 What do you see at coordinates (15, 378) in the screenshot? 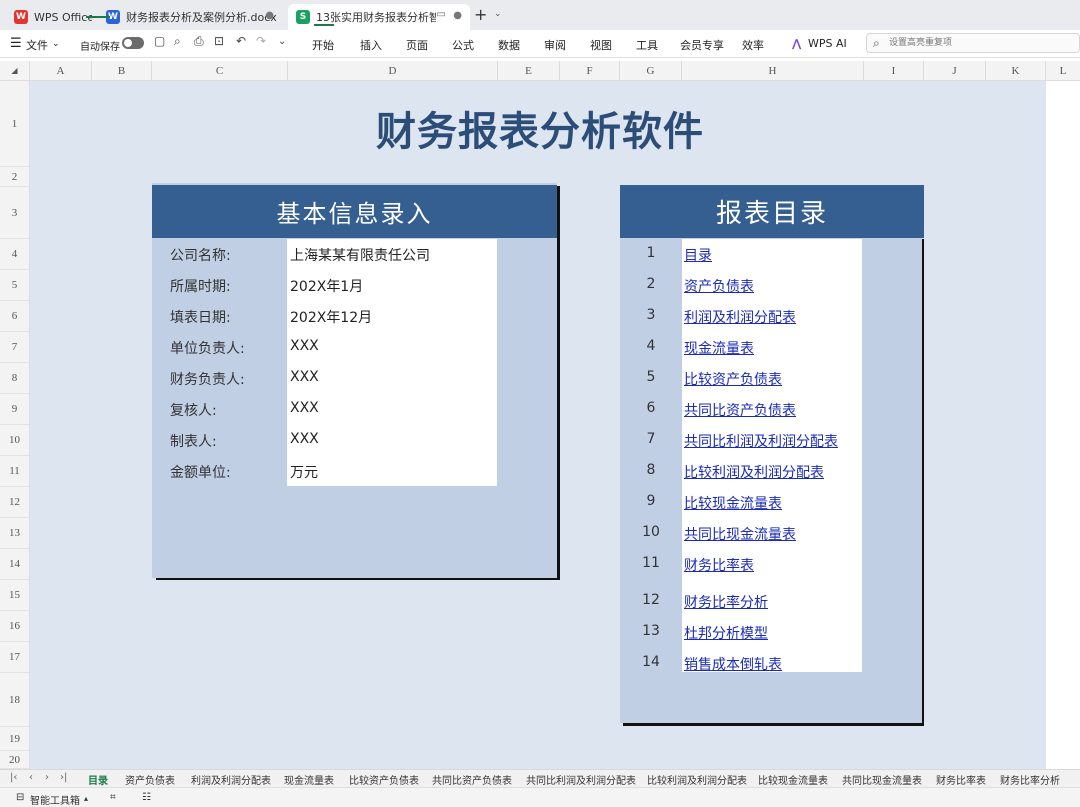
I see `row-header: 8` at bounding box center [15, 378].